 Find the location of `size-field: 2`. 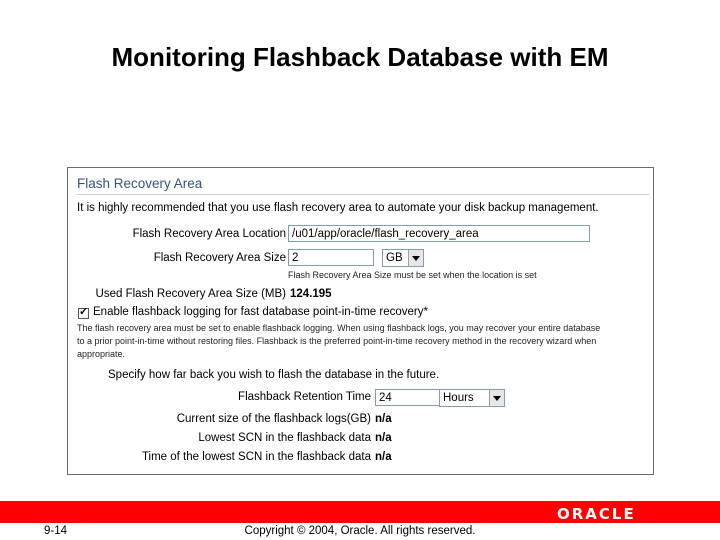

size-field: 2 is located at coordinates (331, 257).